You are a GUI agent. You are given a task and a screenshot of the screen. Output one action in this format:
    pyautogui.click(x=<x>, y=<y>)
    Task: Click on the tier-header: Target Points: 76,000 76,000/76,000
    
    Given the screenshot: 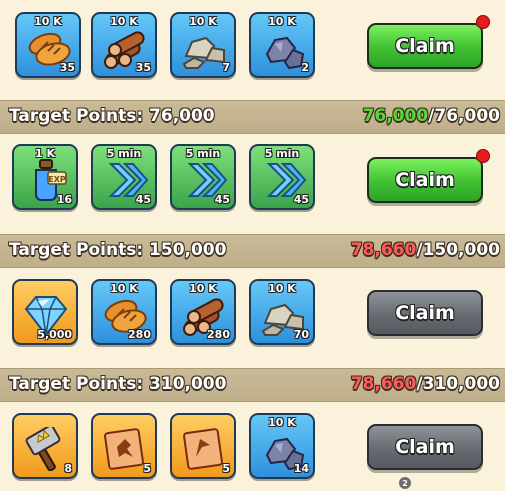 What is the action you would take?
    pyautogui.click(x=252, y=117)
    